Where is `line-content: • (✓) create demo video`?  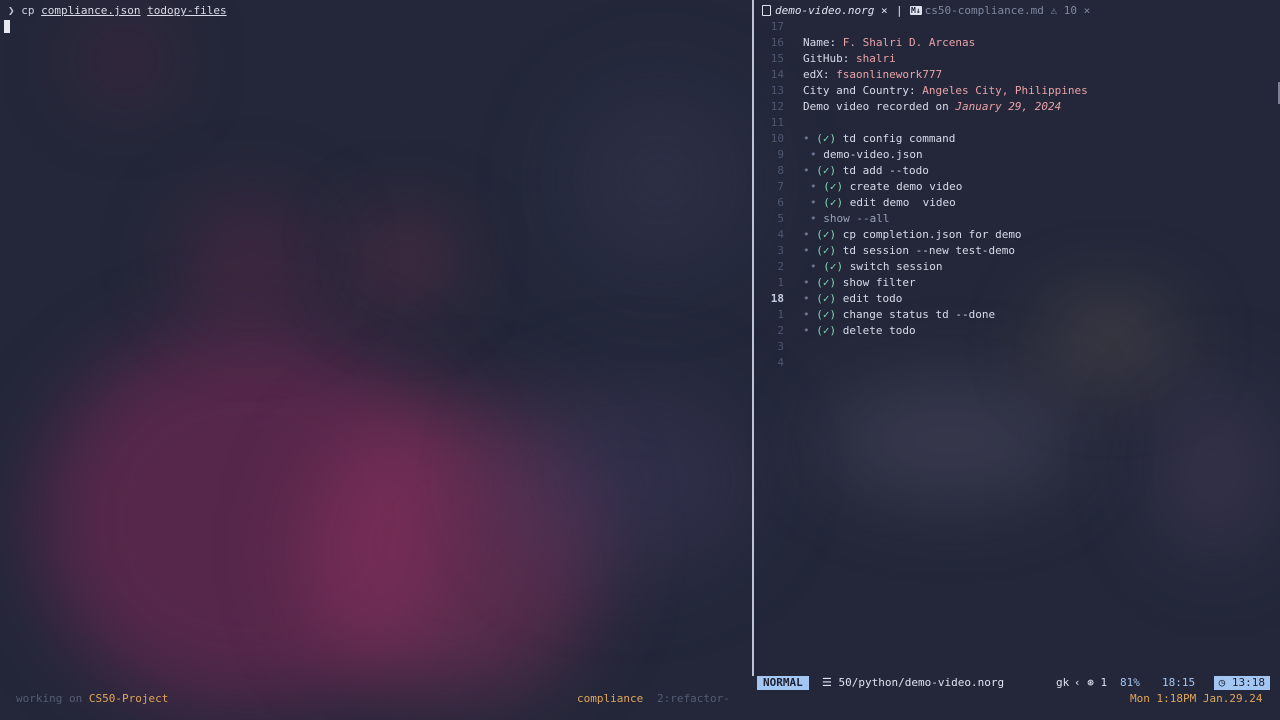
line-content: • (✓) create demo video is located at coordinates (886, 187).